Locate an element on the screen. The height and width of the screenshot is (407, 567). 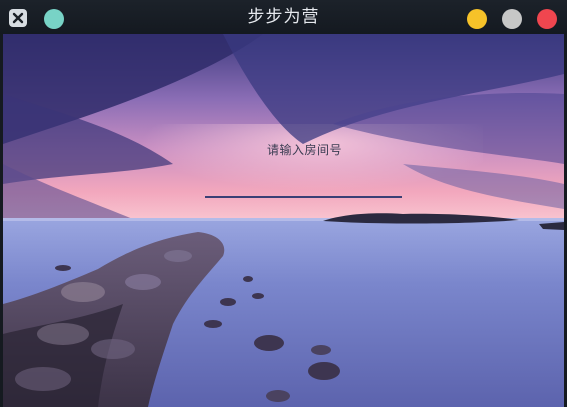
maximize-button is located at coordinates (512, 19).